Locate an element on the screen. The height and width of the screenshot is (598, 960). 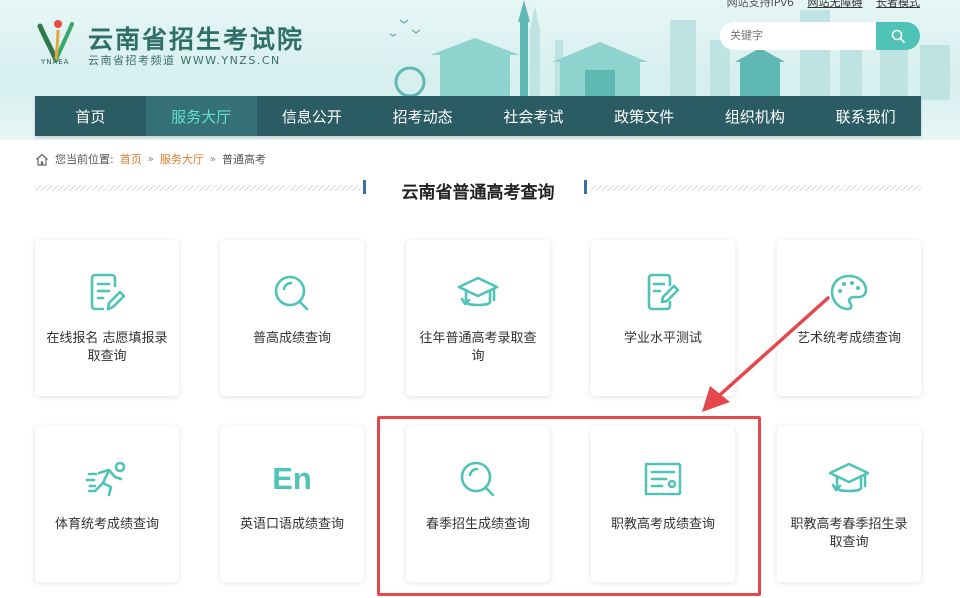
site-subtitle: 云南省招考频道 WWW.YNZS.CN is located at coordinates (184, 60).